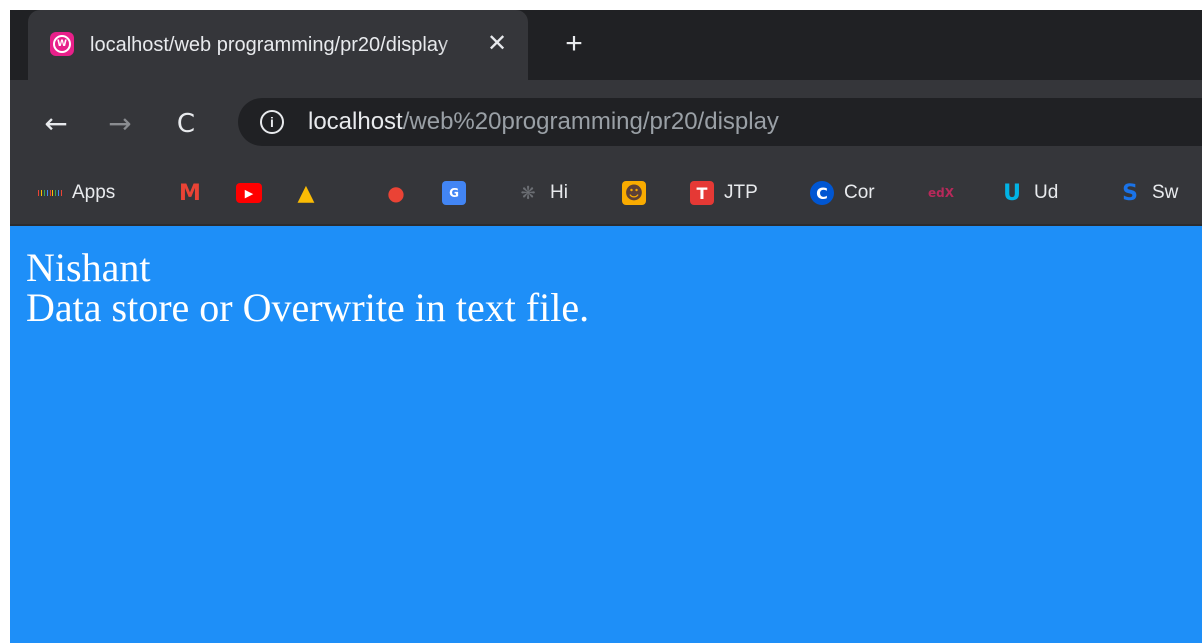 The width and height of the screenshot is (1202, 643). Describe the element at coordinates (94, 192) in the screenshot. I see `bookmark-label: Apps` at that location.